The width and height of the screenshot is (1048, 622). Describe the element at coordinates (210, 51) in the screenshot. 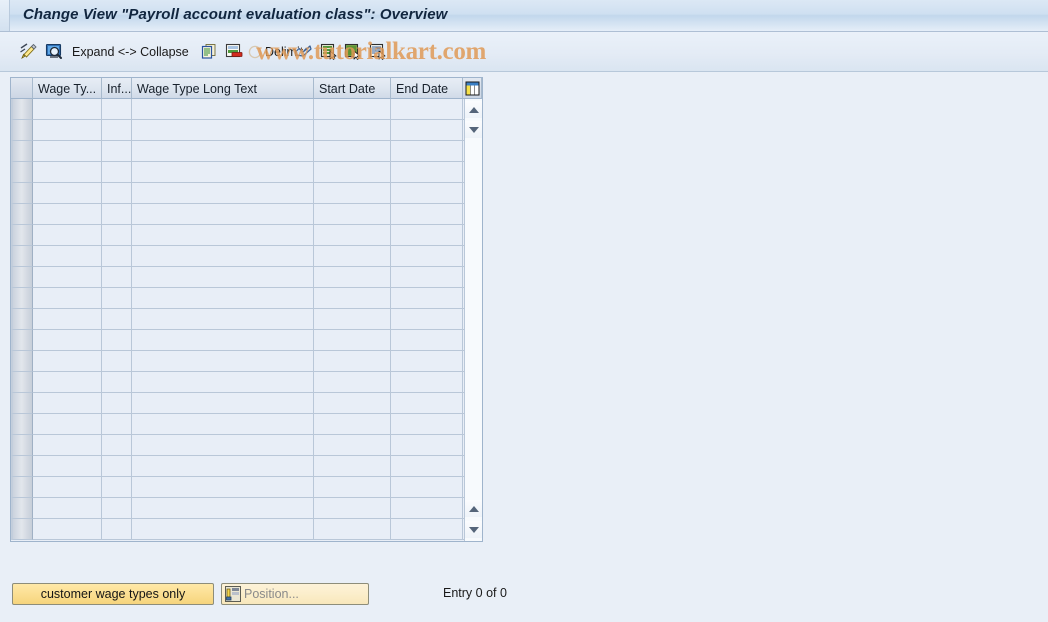

I see `copy-as-button` at that location.